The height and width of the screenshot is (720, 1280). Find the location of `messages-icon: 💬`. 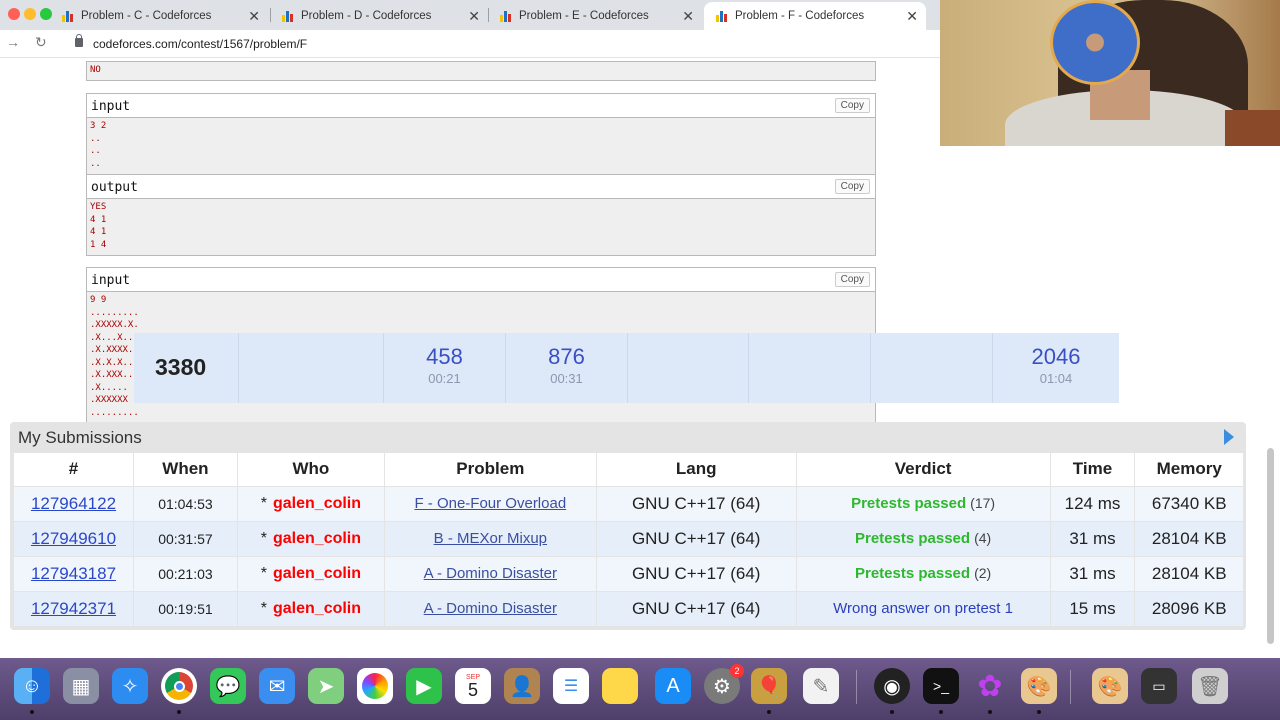

messages-icon: 💬 is located at coordinates (228, 686).